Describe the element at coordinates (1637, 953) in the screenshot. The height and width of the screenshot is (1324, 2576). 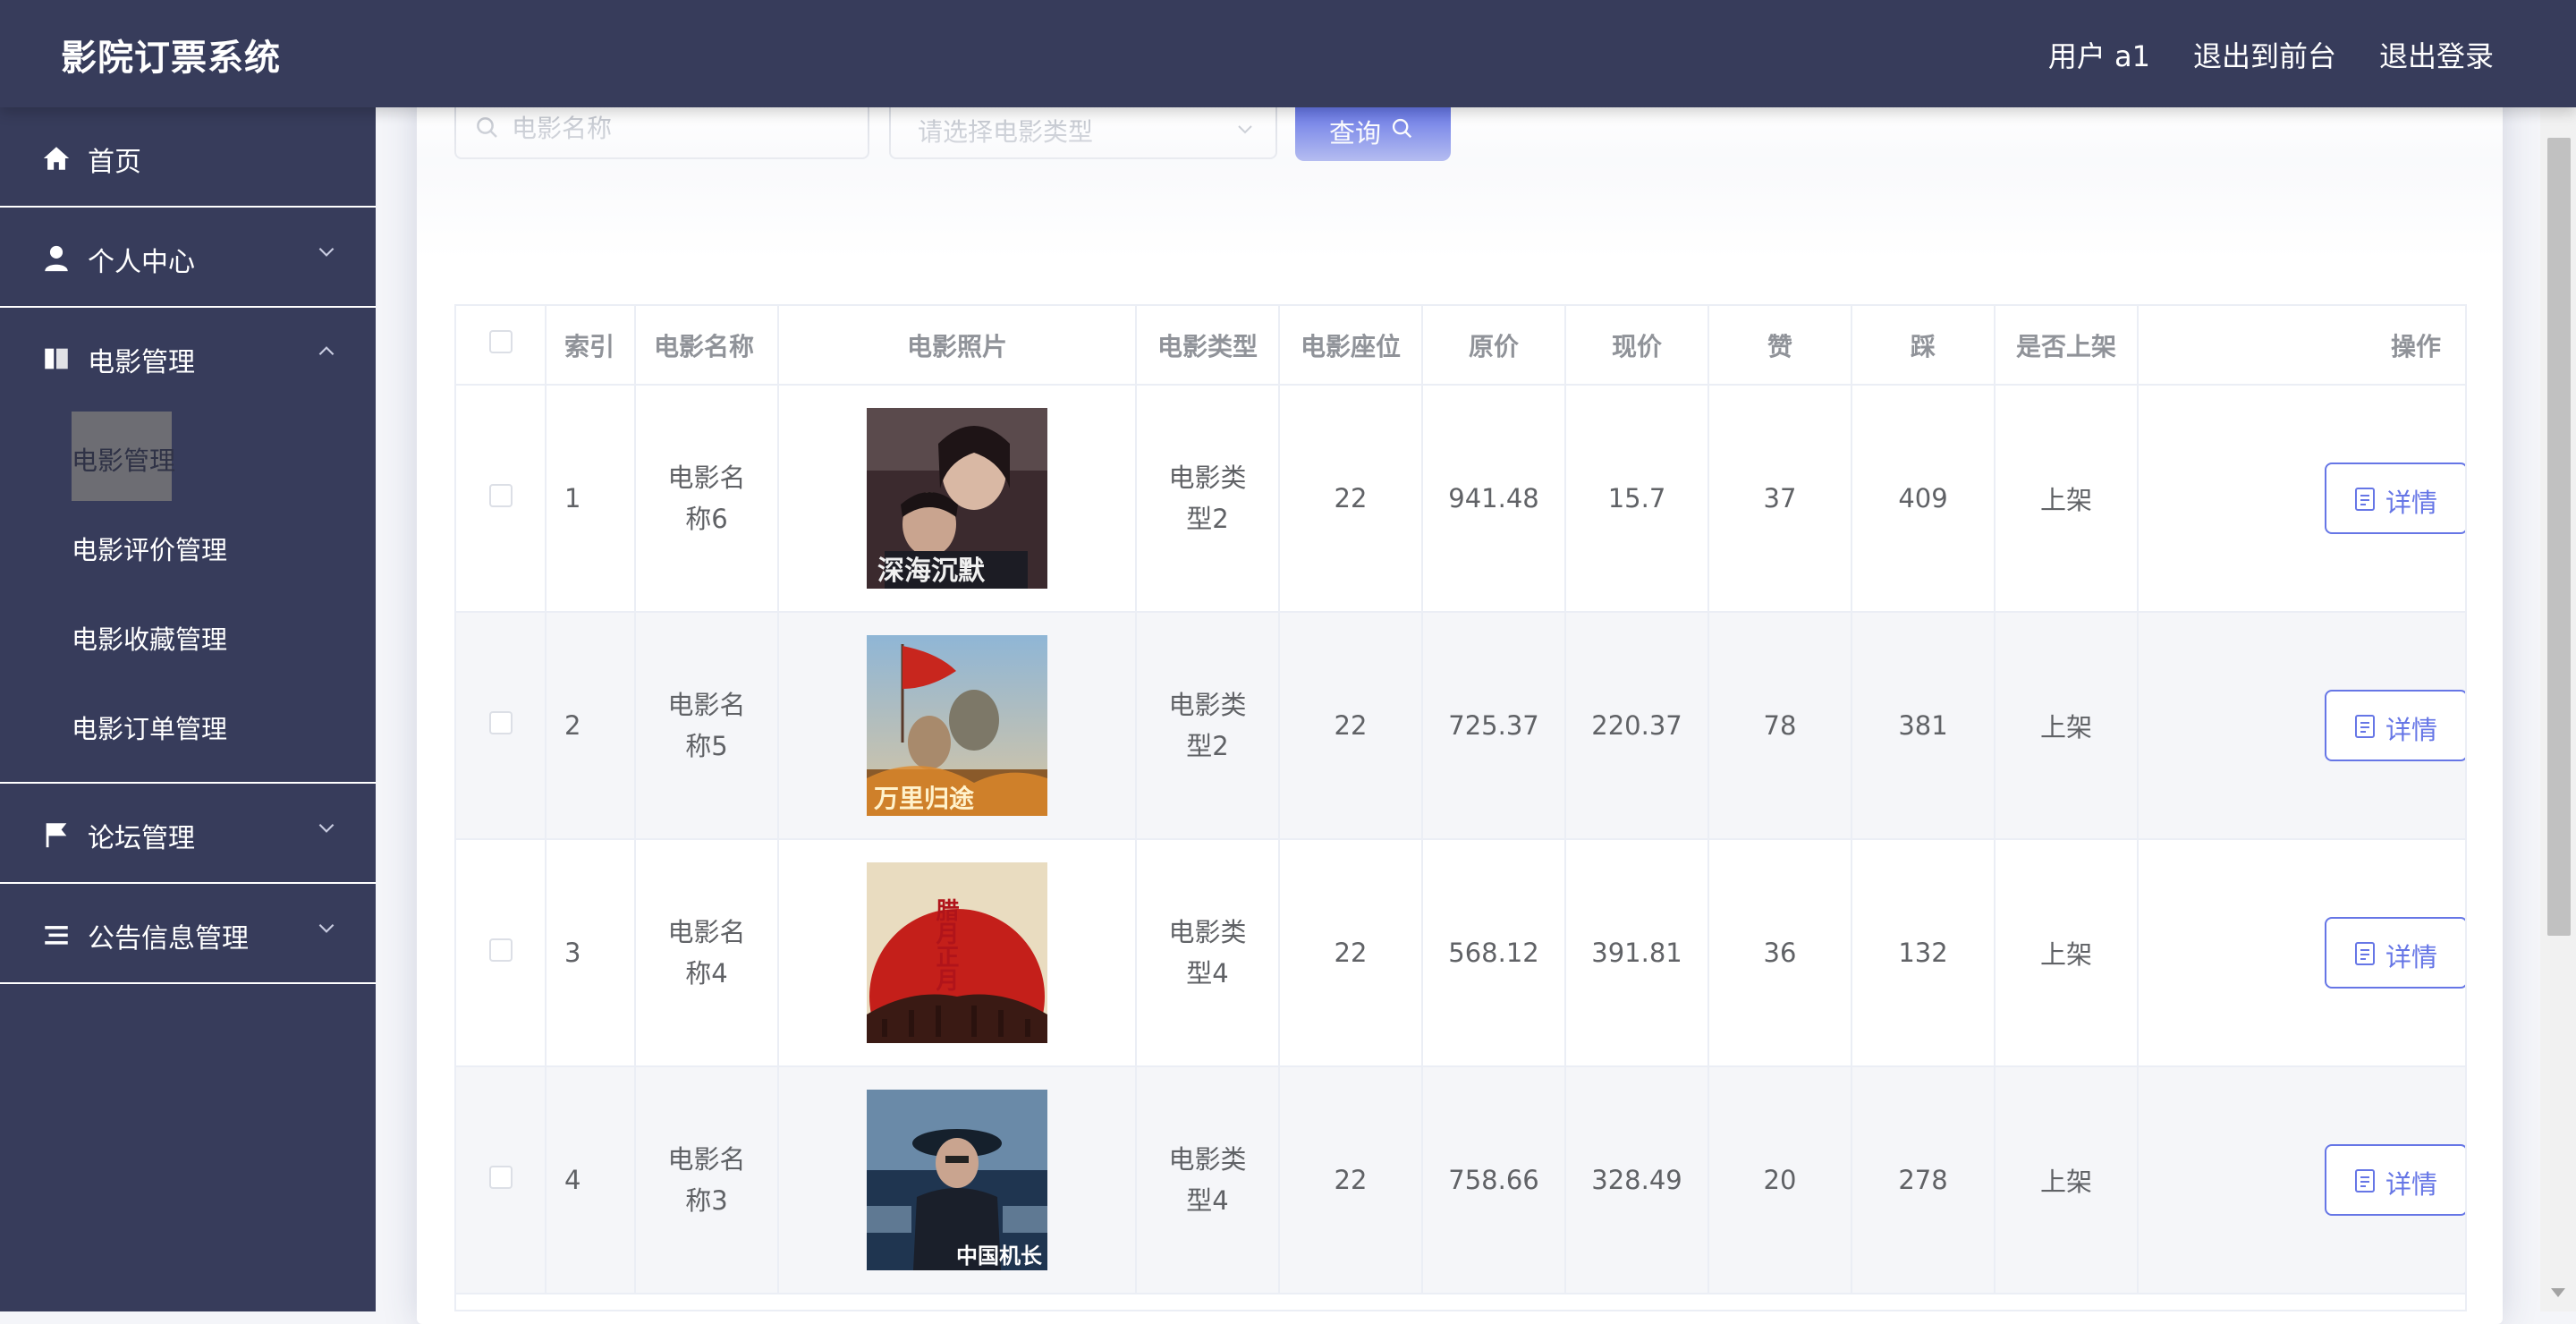
I see `current-price-cell: 391.81` at that location.